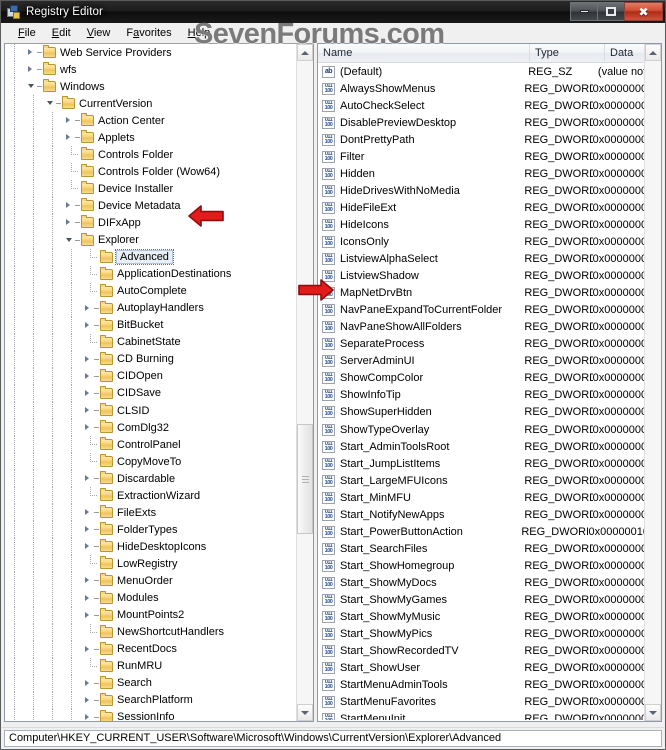 The height and width of the screenshot is (750, 666). What do you see at coordinates (151, 257) in the screenshot?
I see `tree-item-advanced: Advanced` at bounding box center [151, 257].